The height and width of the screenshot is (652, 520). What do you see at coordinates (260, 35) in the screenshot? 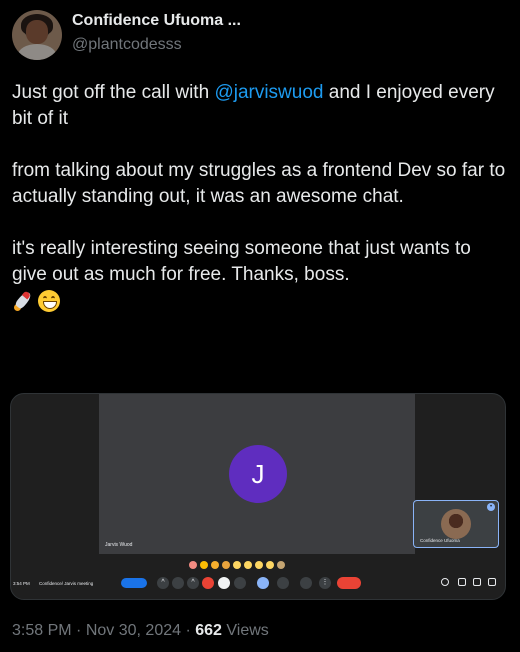
I see `tweet-header: Confidence Ufuoma ... @plantcodesss` at bounding box center [260, 35].